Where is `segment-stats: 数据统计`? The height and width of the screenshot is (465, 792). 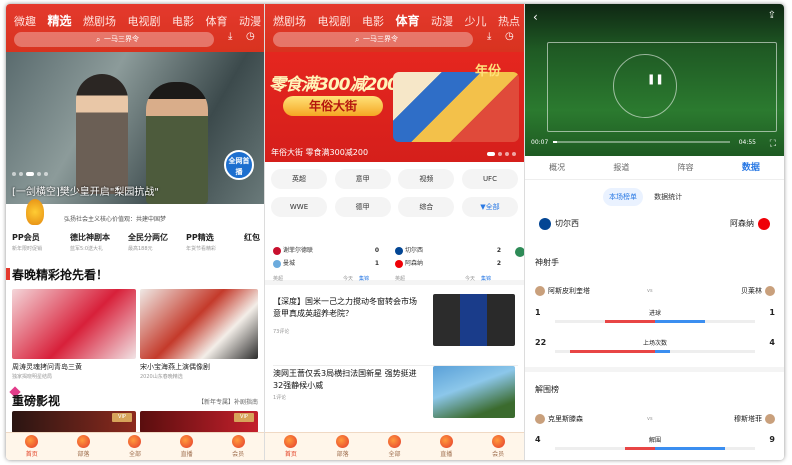
segment-stats: 数据统计 is located at coordinates (668, 197).